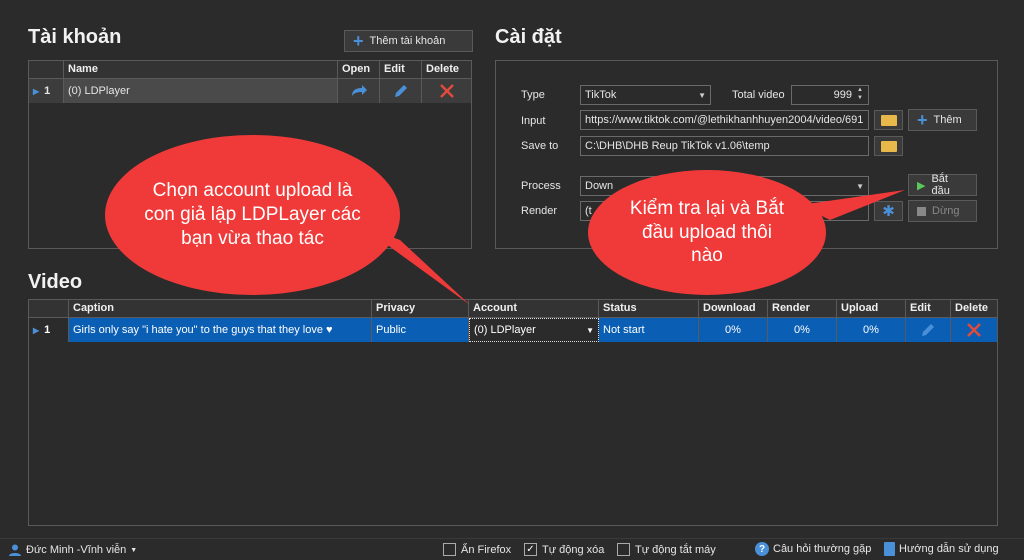 Image resolution: width=1024 pixels, height=560 pixels. I want to click on callout-tails, so click(632, 247).